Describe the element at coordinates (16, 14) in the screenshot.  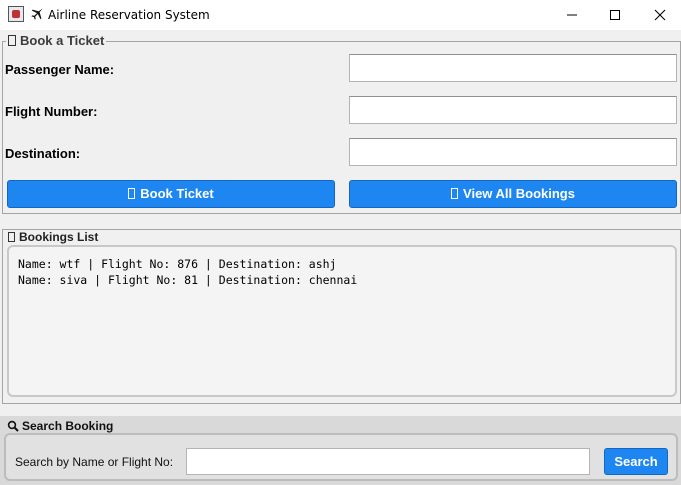
I see `app-icon` at that location.